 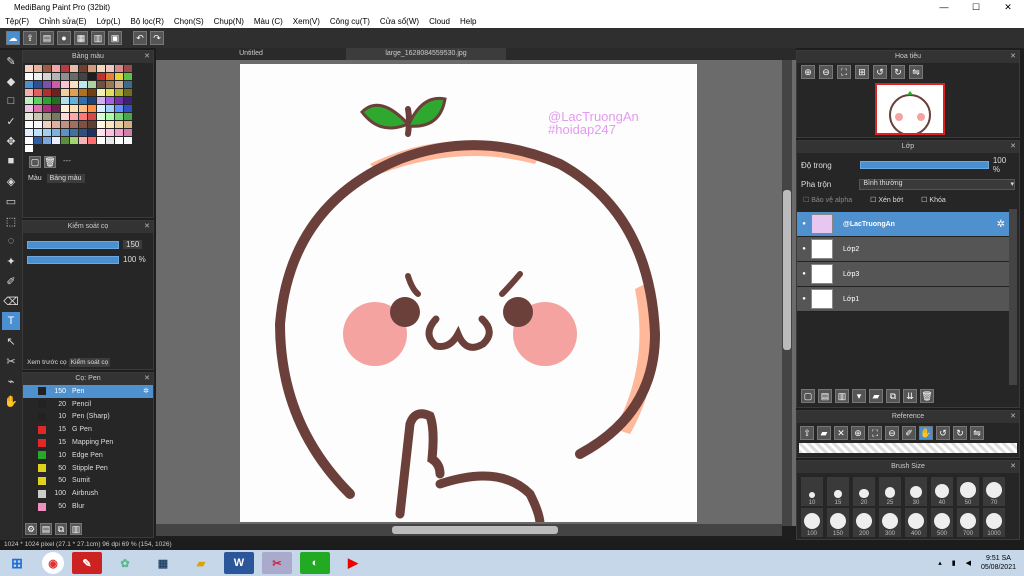 I want to click on brush-item: 150 Pen ✲, so click(x=88, y=391).